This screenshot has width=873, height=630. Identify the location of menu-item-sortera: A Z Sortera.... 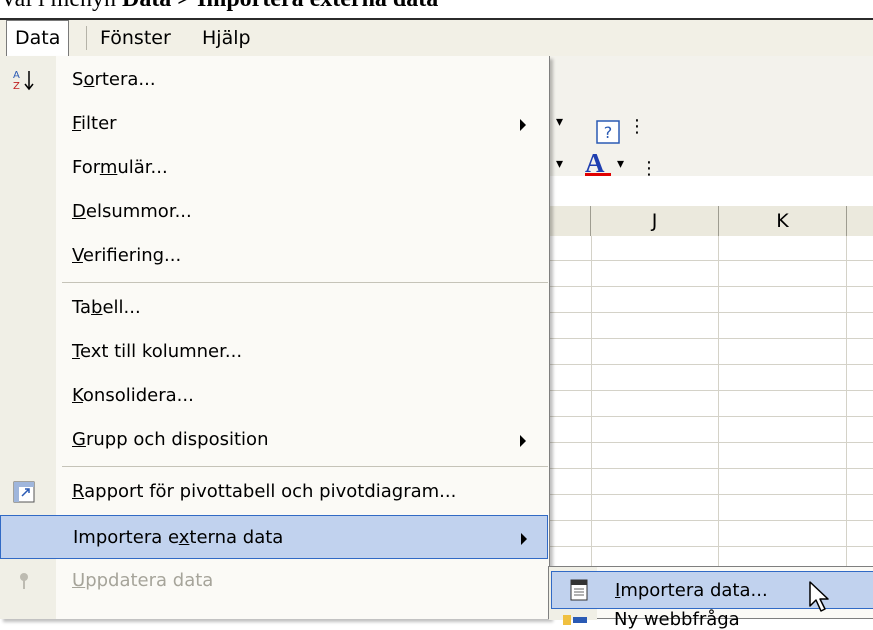
(274, 80).